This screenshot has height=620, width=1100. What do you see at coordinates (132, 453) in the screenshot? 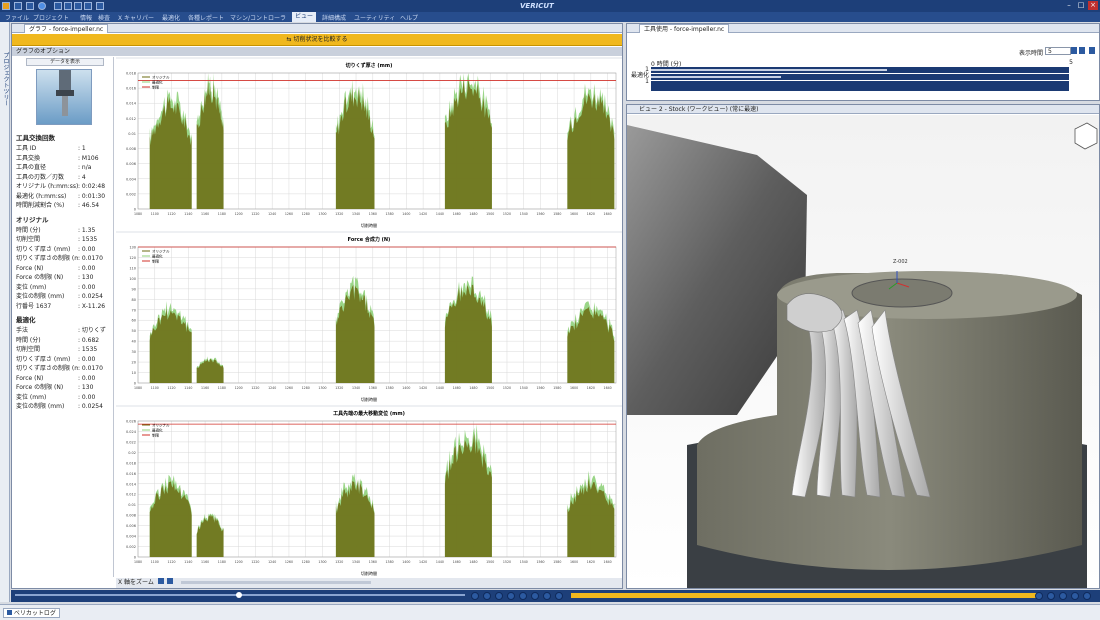
I see `y-tick-label: 0.02` at bounding box center [132, 453].